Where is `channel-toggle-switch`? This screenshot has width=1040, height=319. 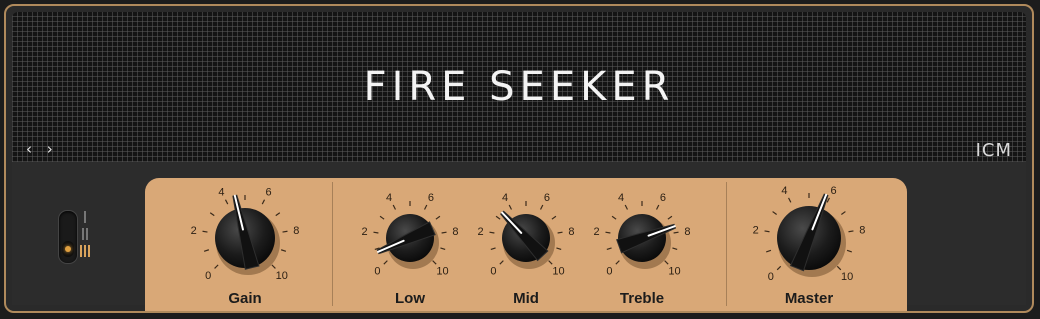 channel-toggle-switch is located at coordinates (68, 237).